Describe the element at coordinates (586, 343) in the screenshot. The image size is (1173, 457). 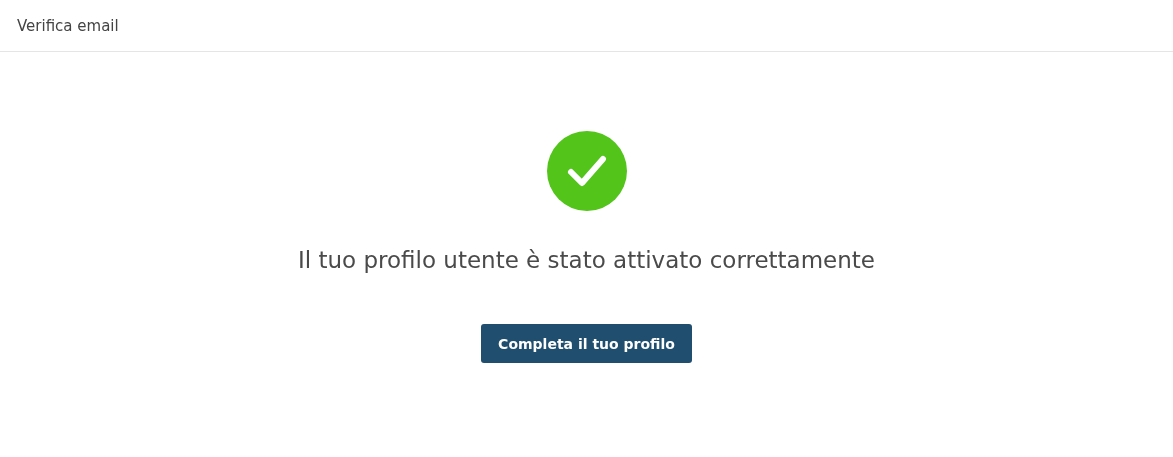
I see `complete-profile-button: Completa il tuo profilo` at that location.